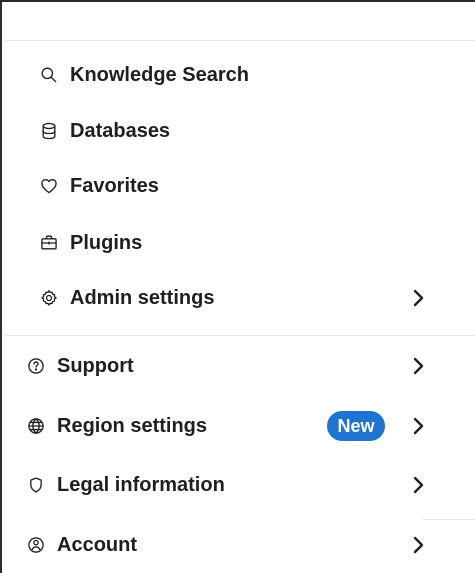  What do you see at coordinates (448, 519) in the screenshot?
I see `account-divider` at bounding box center [448, 519].